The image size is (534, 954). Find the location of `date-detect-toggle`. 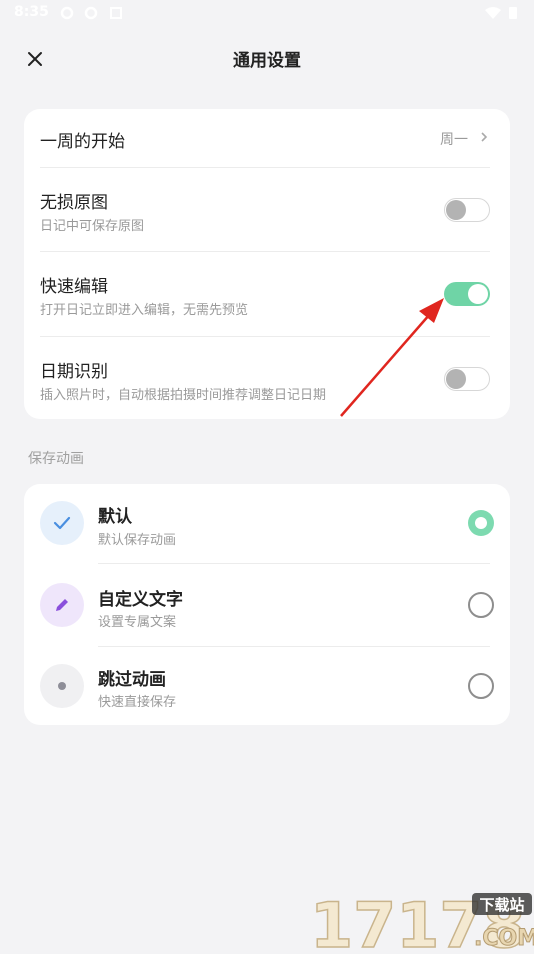

date-detect-toggle is located at coordinates (467, 379).